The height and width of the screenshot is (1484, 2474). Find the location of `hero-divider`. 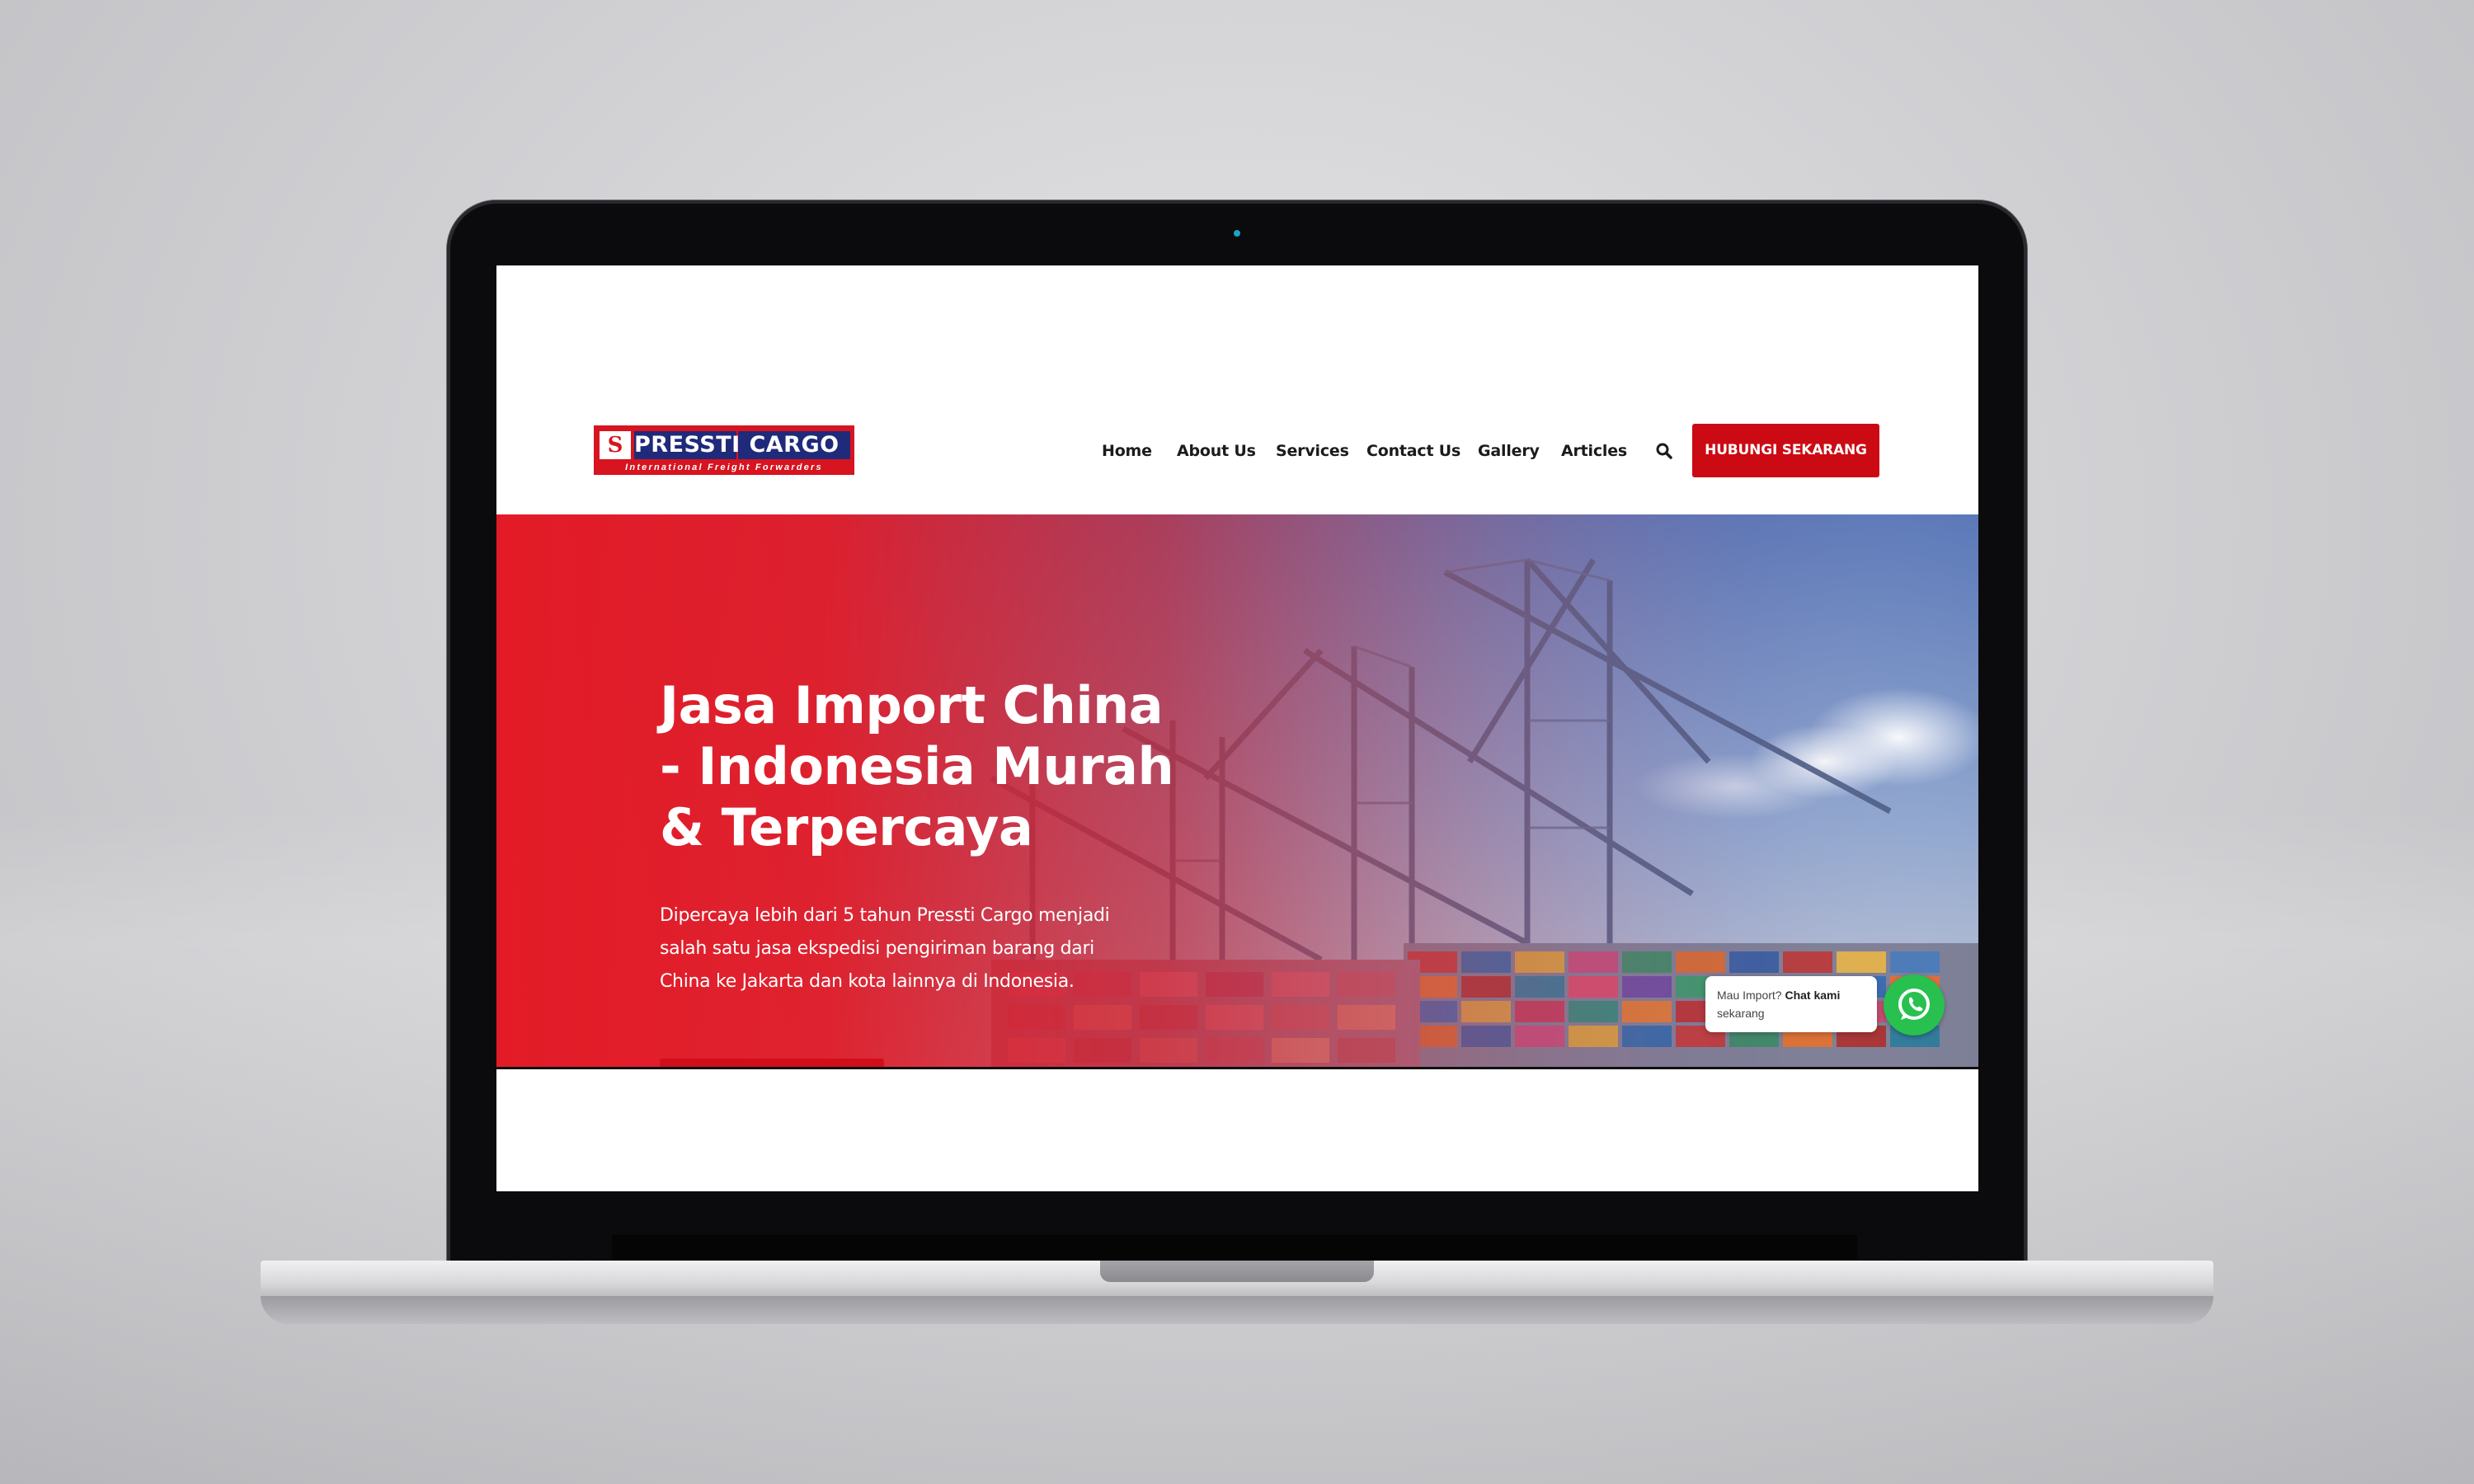

hero-divider is located at coordinates (1237, 1068).